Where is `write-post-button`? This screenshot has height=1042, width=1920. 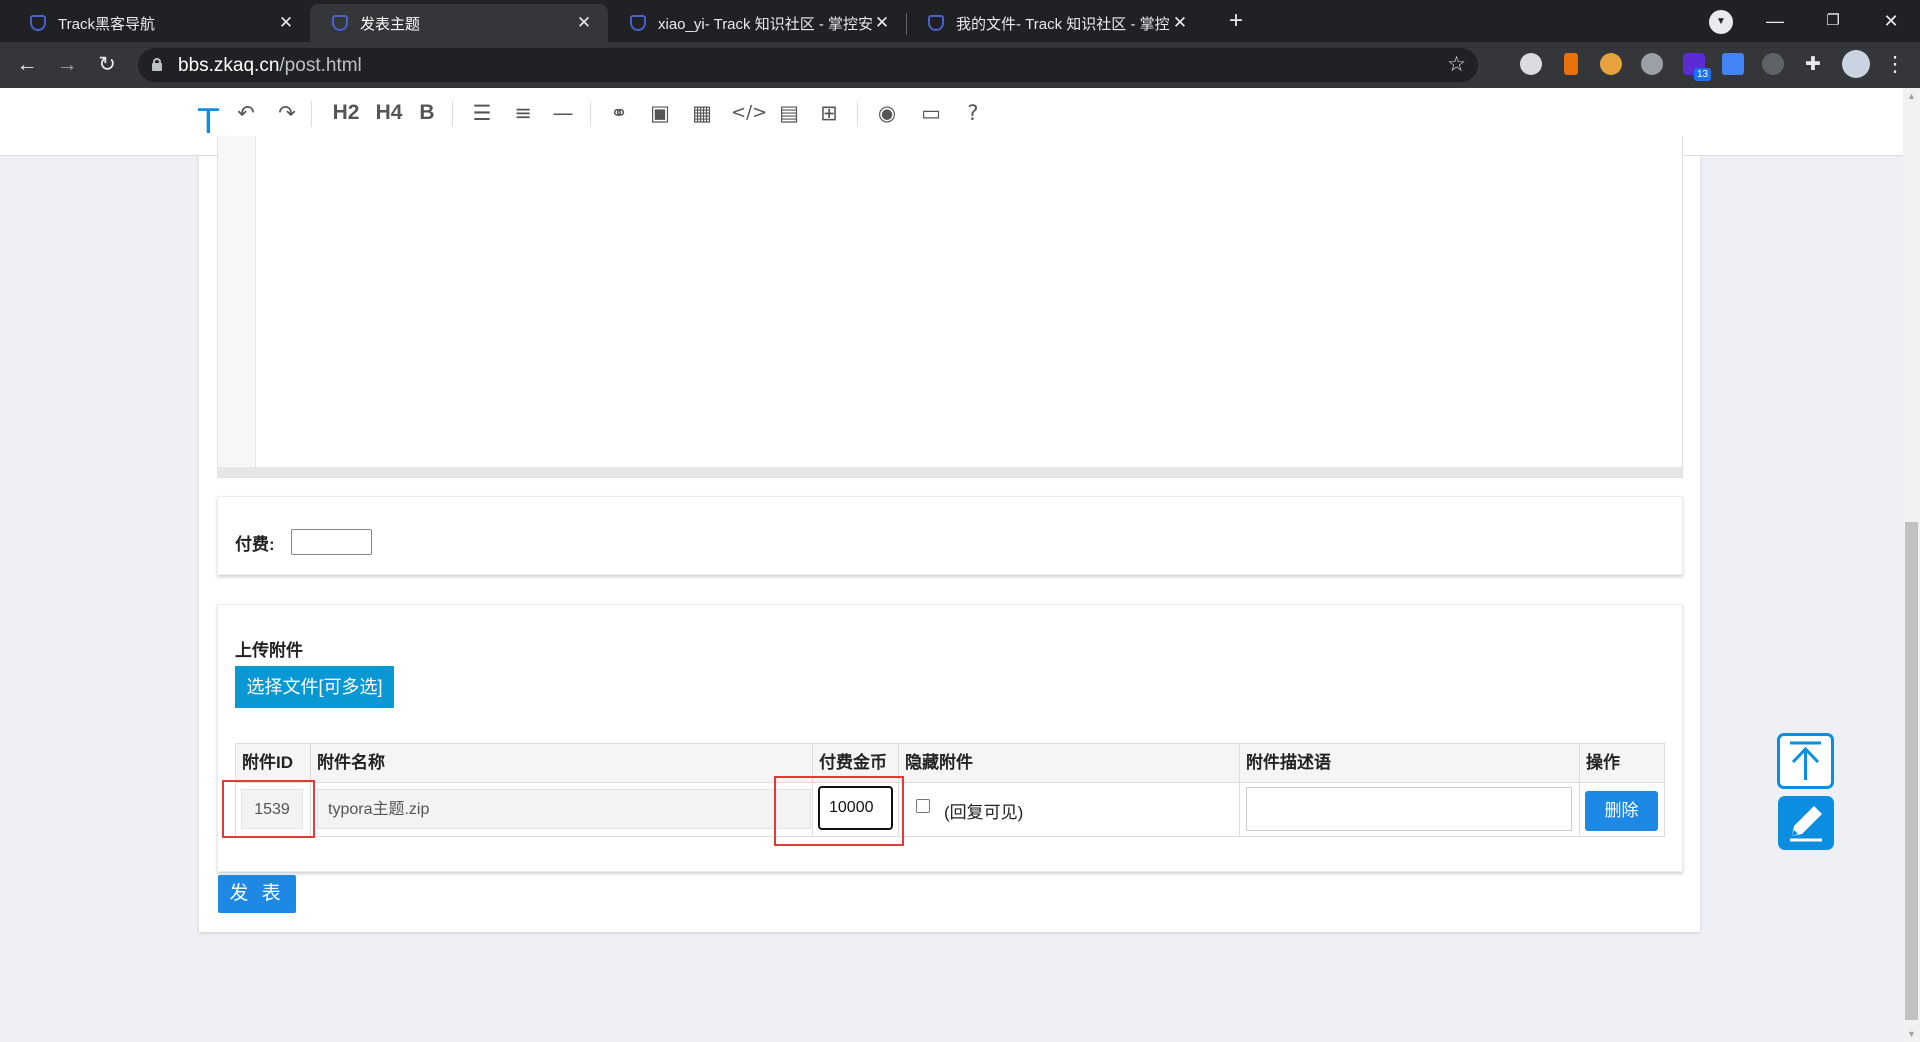 write-post-button is located at coordinates (1806, 823).